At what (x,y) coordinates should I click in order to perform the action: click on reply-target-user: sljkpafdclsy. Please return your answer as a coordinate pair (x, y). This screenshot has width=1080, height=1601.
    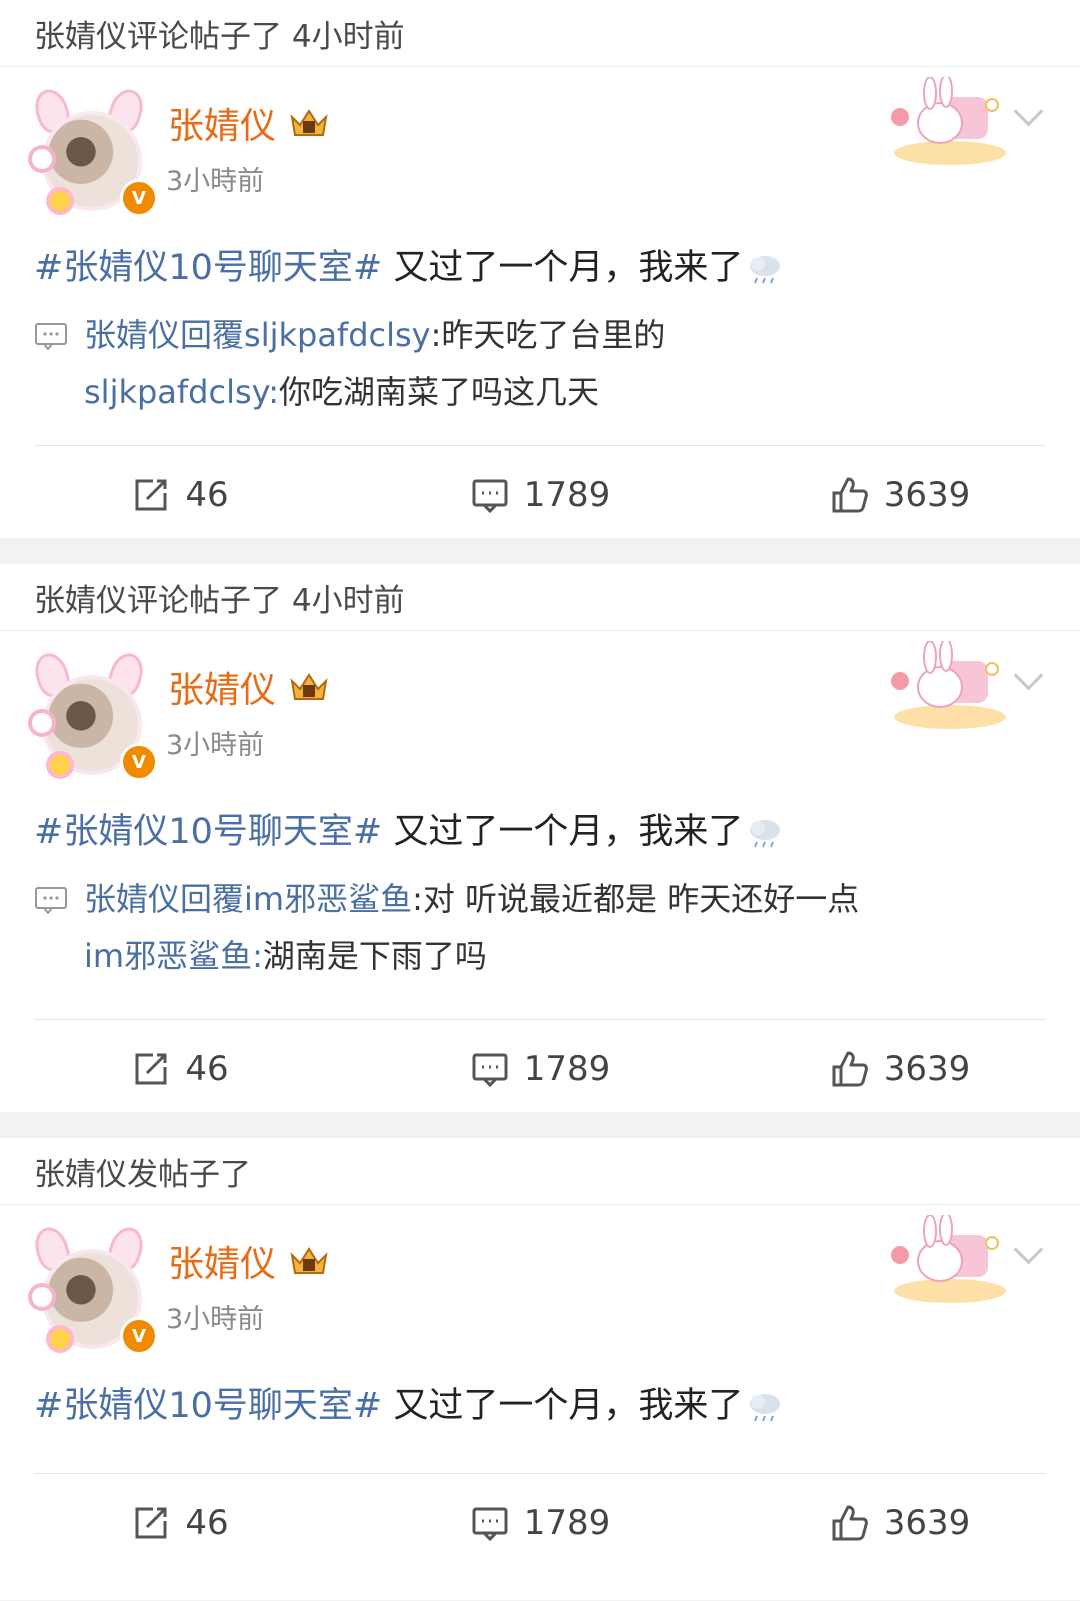
    Looking at the image, I should click on (337, 335).